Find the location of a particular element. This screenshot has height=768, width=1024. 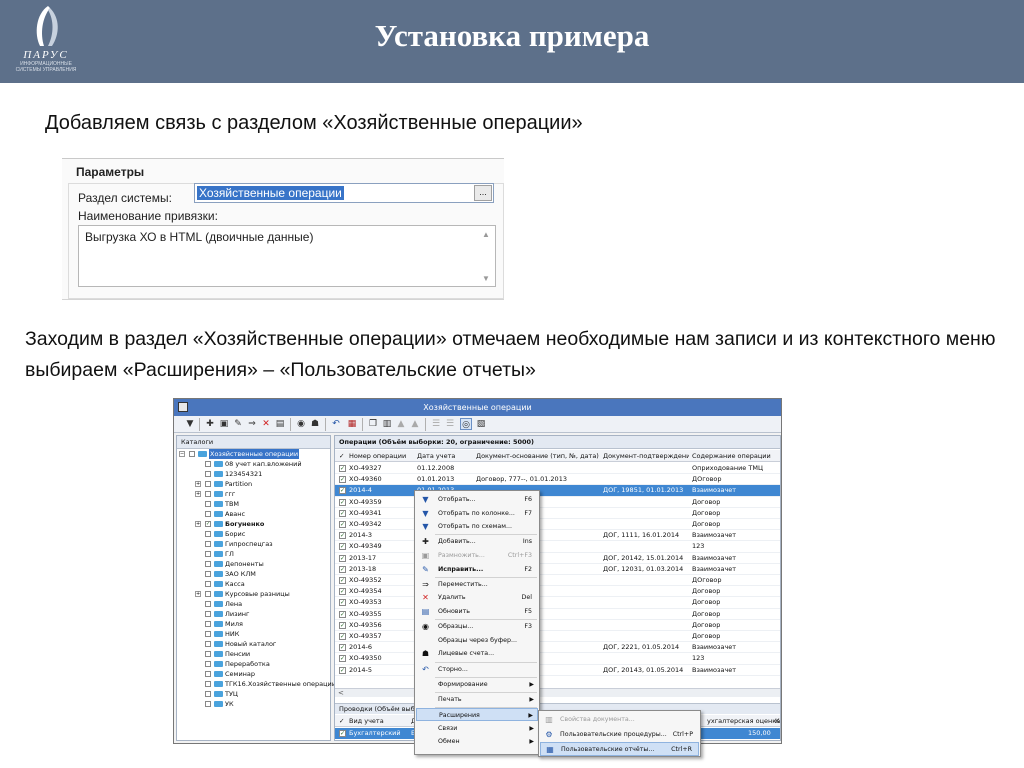

accounts-toolbar-icon: ☗ is located at coordinates (315, 424).